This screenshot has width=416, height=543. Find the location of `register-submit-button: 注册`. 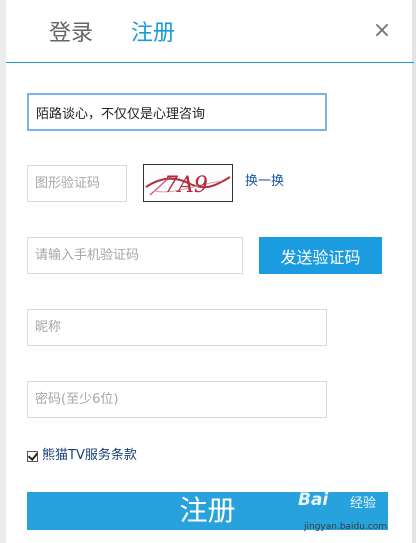

register-submit-button: 注册 is located at coordinates (207, 511).